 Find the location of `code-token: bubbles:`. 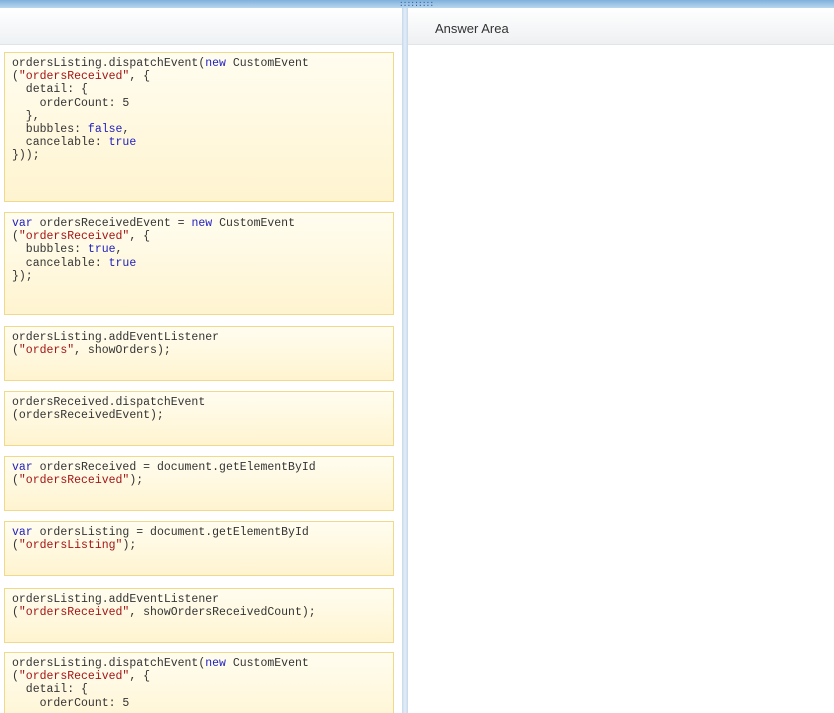

code-token: bubbles: is located at coordinates (50, 130).